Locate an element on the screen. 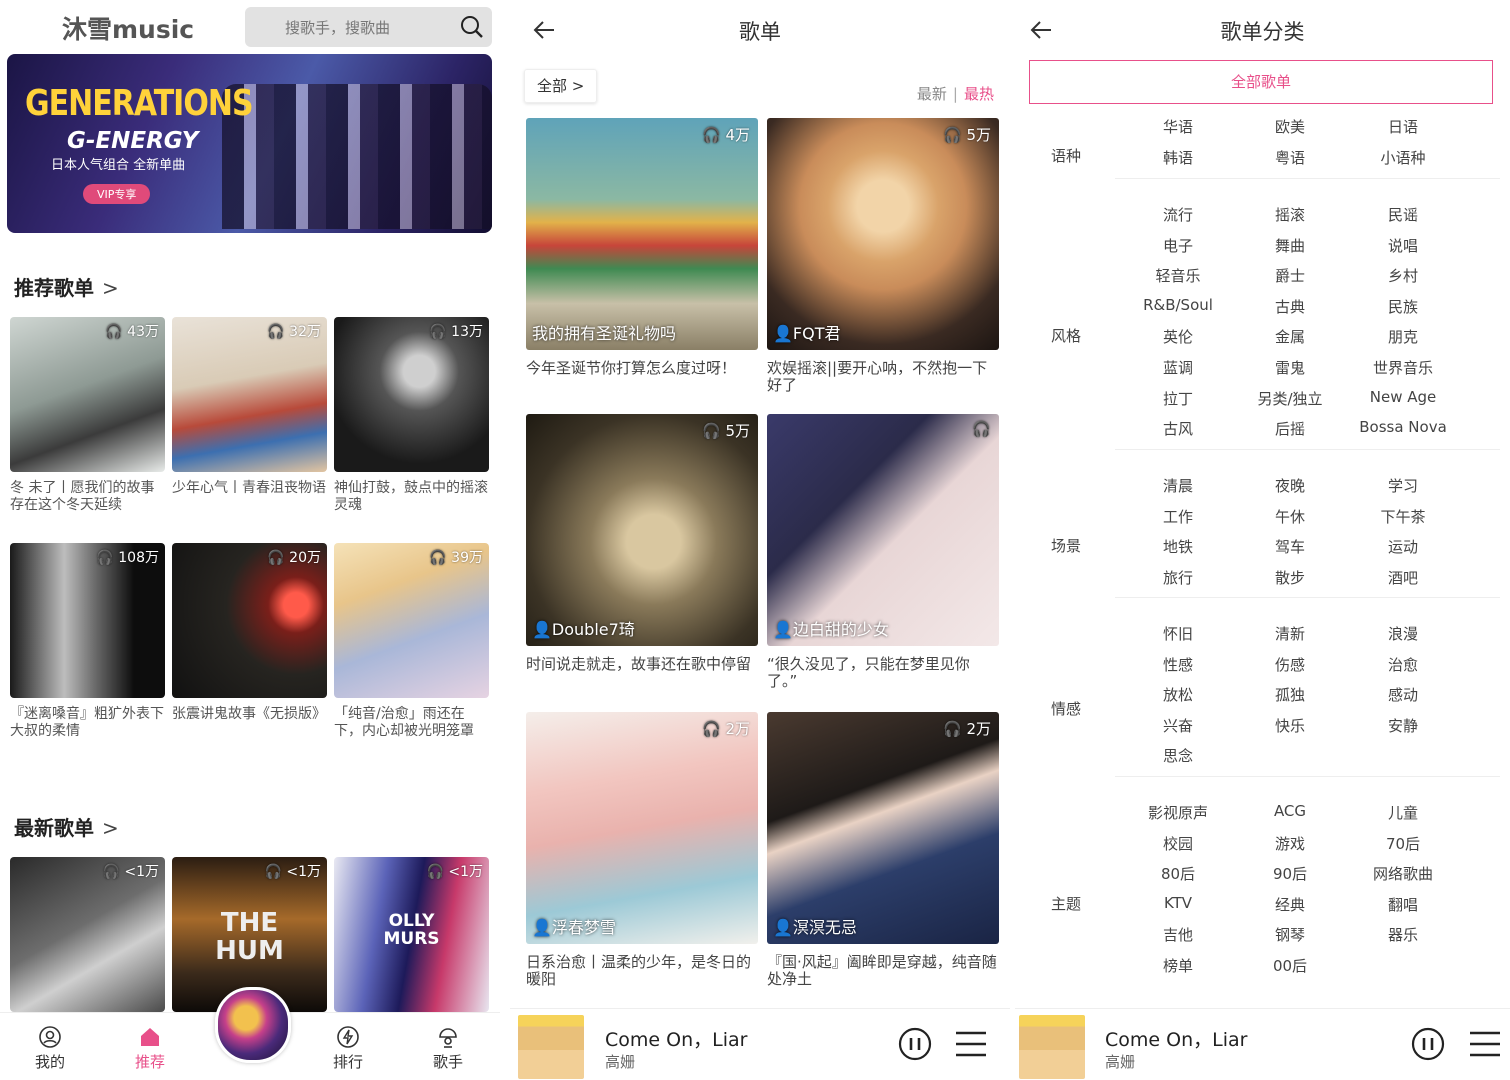  category-tag: 工作 is located at coordinates (1178, 516).